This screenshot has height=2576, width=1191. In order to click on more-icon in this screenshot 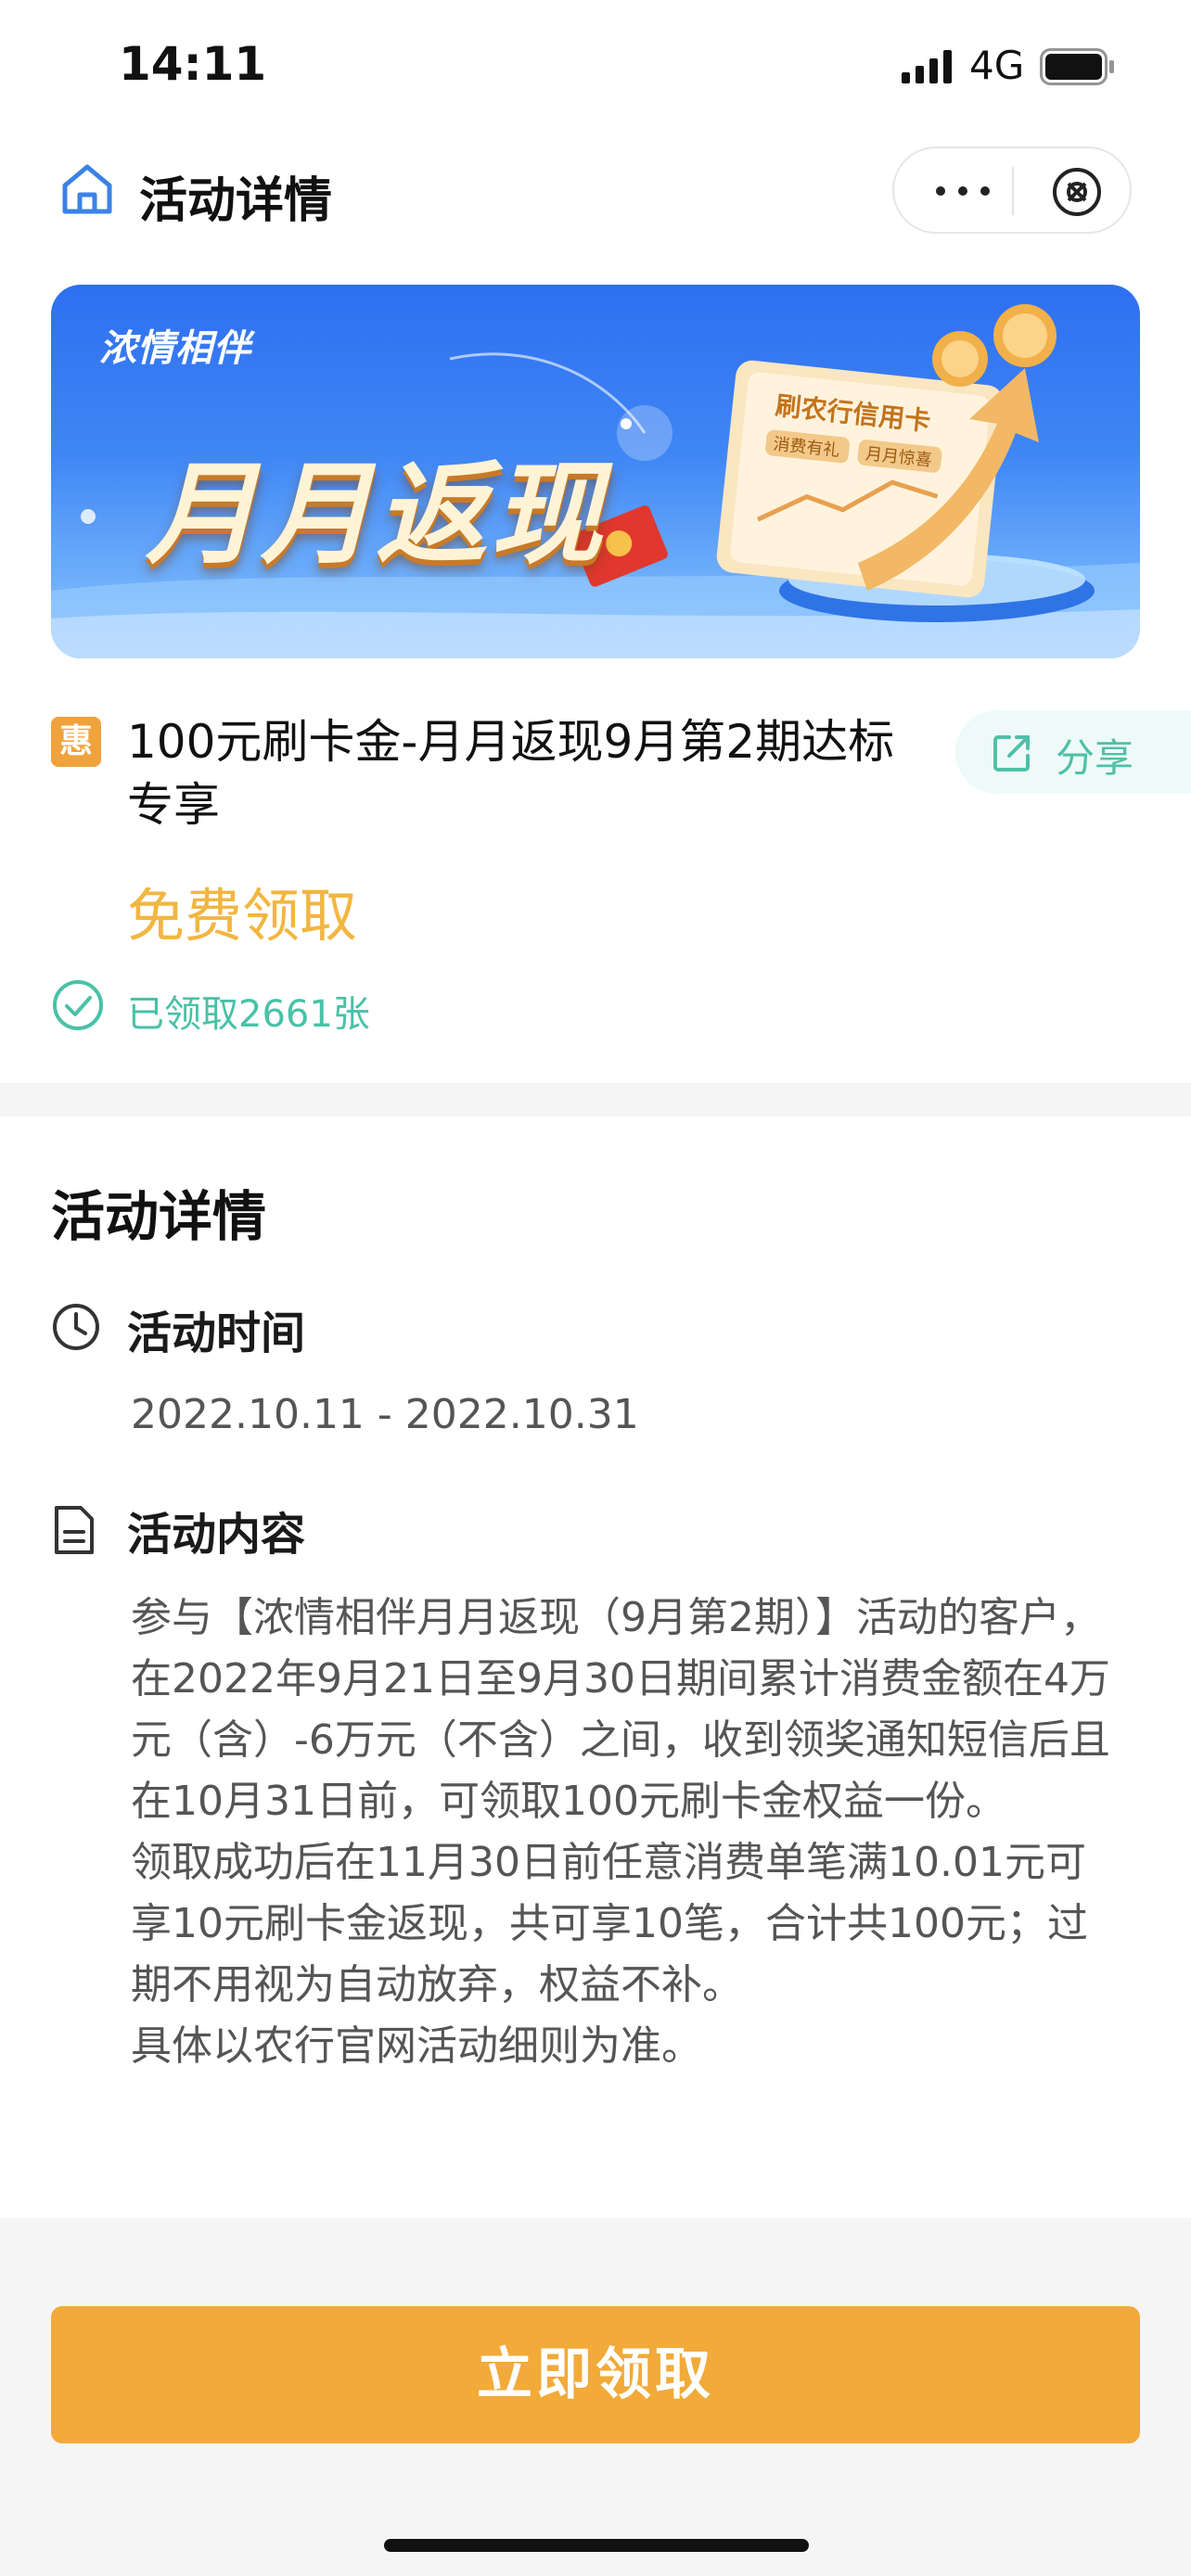, I will do `click(962, 191)`.